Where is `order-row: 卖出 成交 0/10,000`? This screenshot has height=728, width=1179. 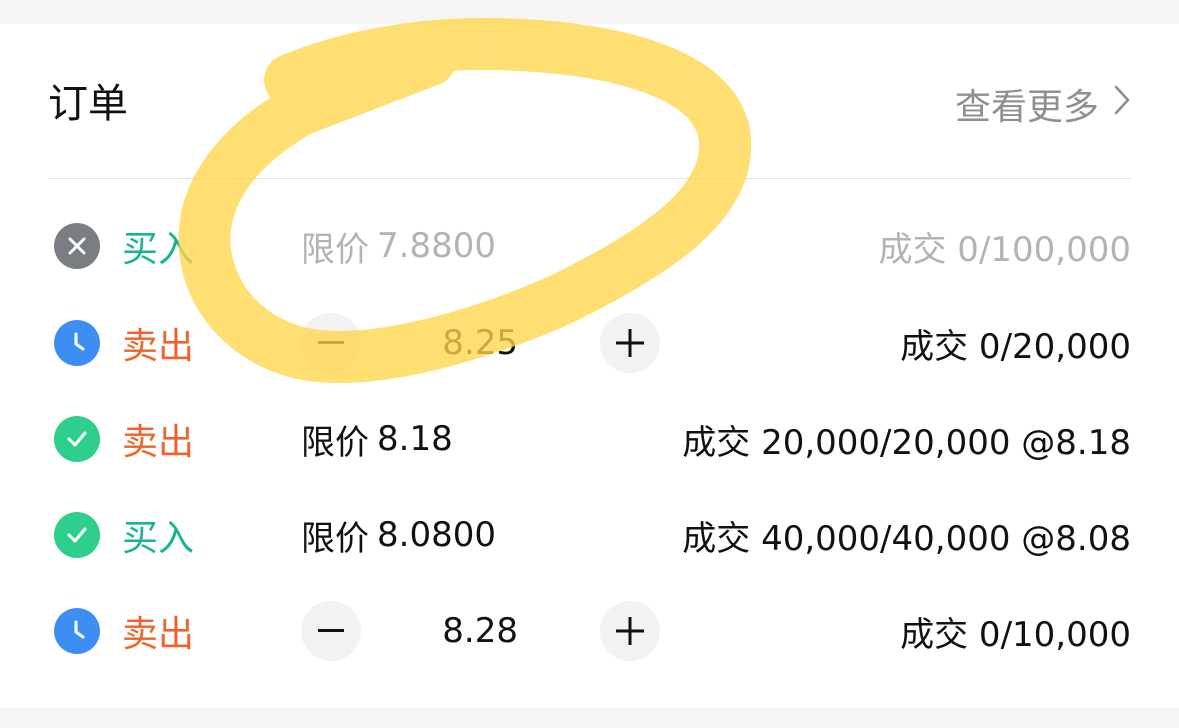 order-row: 卖出 成交 0/10,000 is located at coordinates (589, 631).